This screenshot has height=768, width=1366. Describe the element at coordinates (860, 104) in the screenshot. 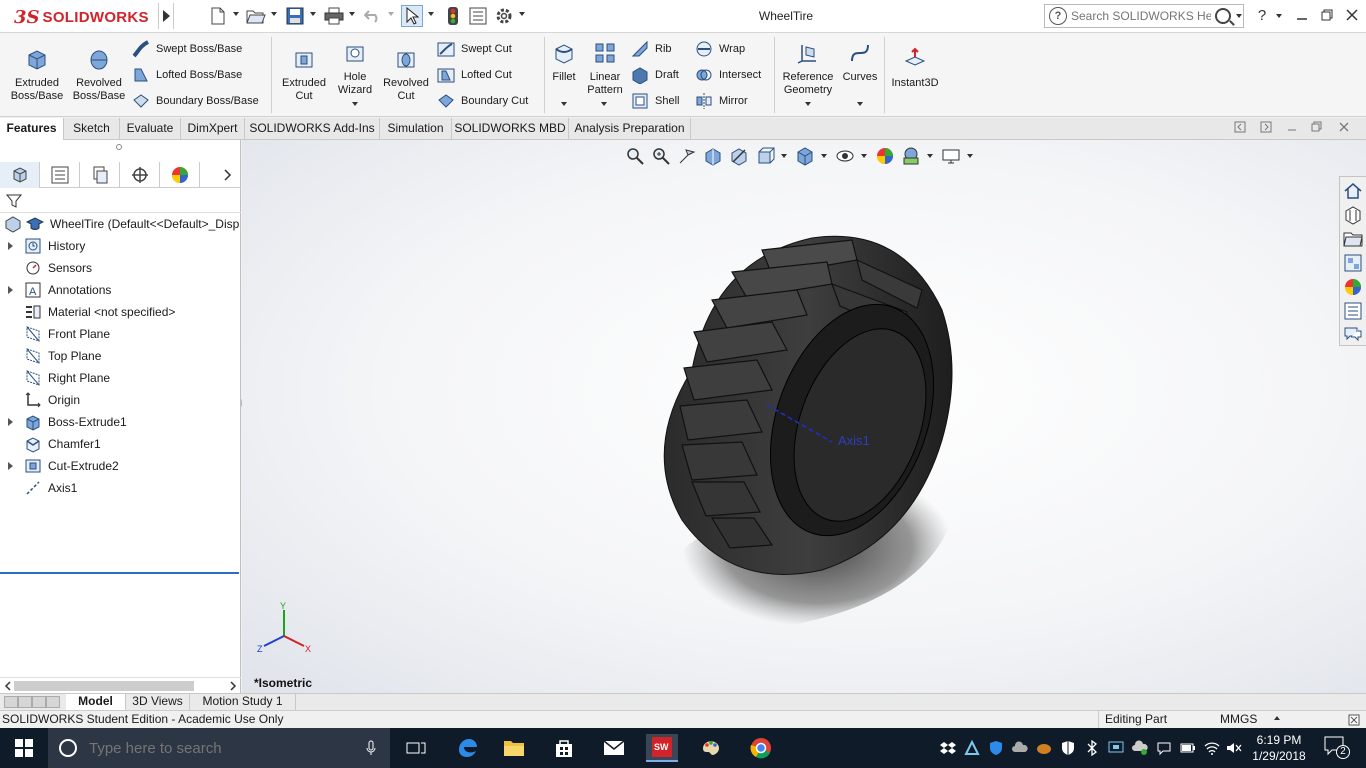

I see `curves-dropdown-caret` at that location.